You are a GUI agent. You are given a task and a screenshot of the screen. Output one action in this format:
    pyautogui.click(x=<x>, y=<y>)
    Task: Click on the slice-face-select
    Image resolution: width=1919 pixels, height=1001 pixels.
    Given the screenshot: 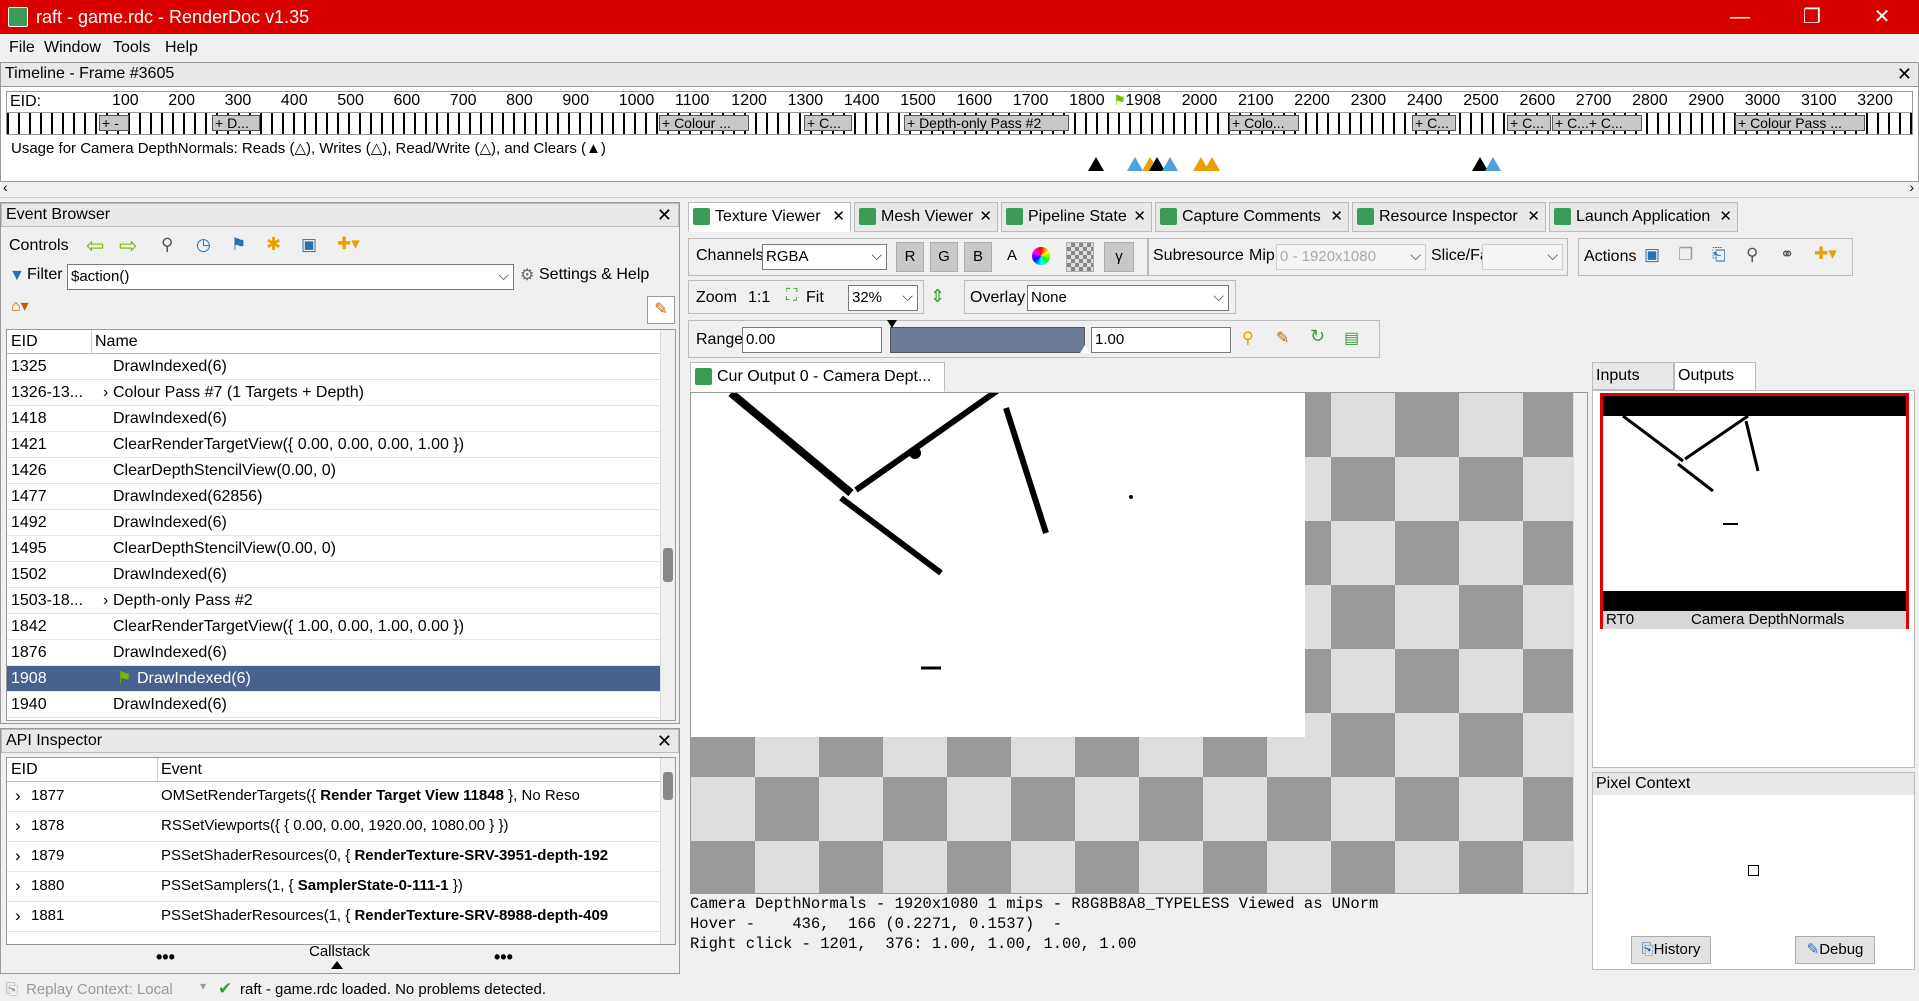 What is the action you would take?
    pyautogui.click(x=1522, y=256)
    